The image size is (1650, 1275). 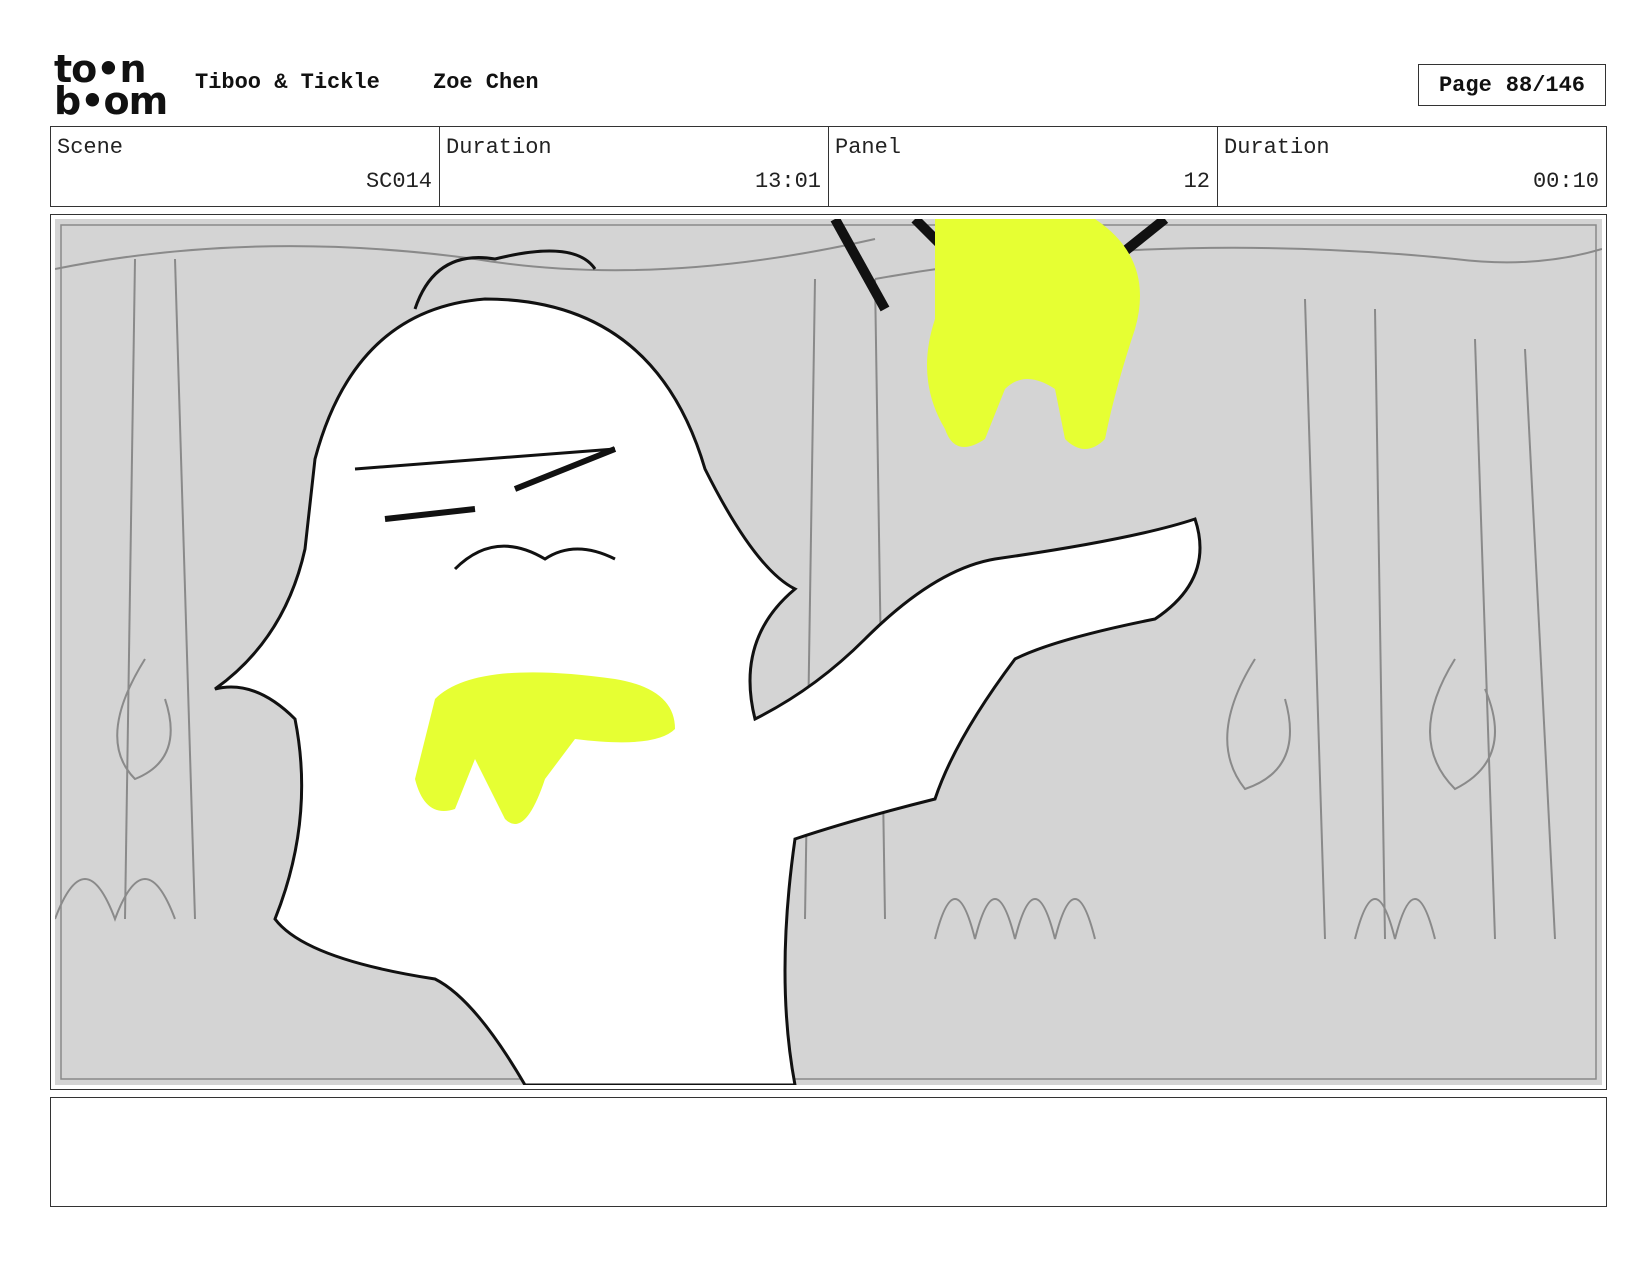 What do you see at coordinates (1545, 85) in the screenshot?
I see `page-value: 88/146` at bounding box center [1545, 85].